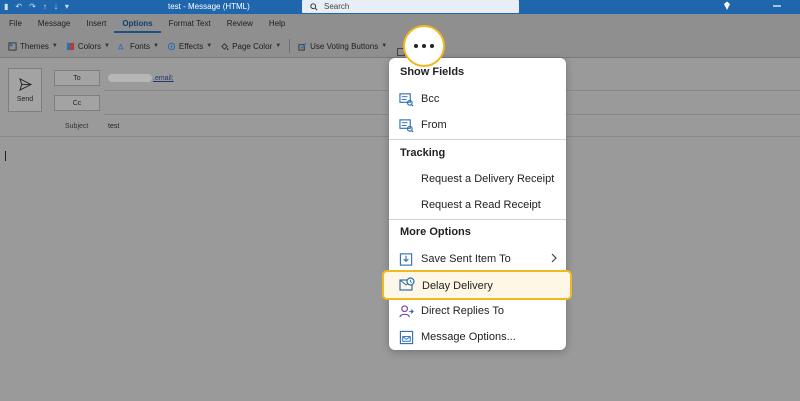  I want to click on voting-icon, so click(302, 46).